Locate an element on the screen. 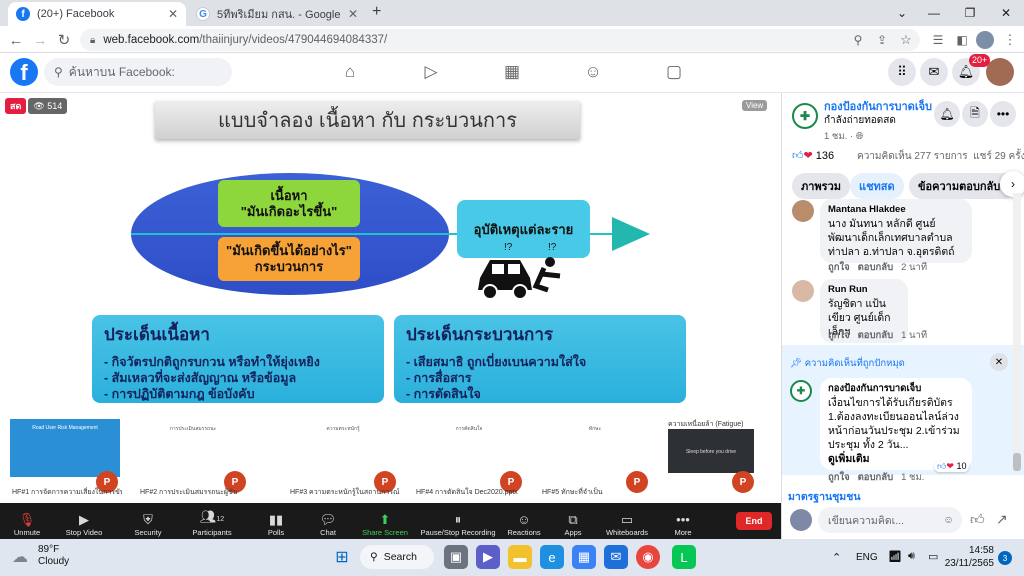 Image resolution: width=1024 pixels, height=576 pixels. emoji-icon: ☺ is located at coordinates (952, 520).